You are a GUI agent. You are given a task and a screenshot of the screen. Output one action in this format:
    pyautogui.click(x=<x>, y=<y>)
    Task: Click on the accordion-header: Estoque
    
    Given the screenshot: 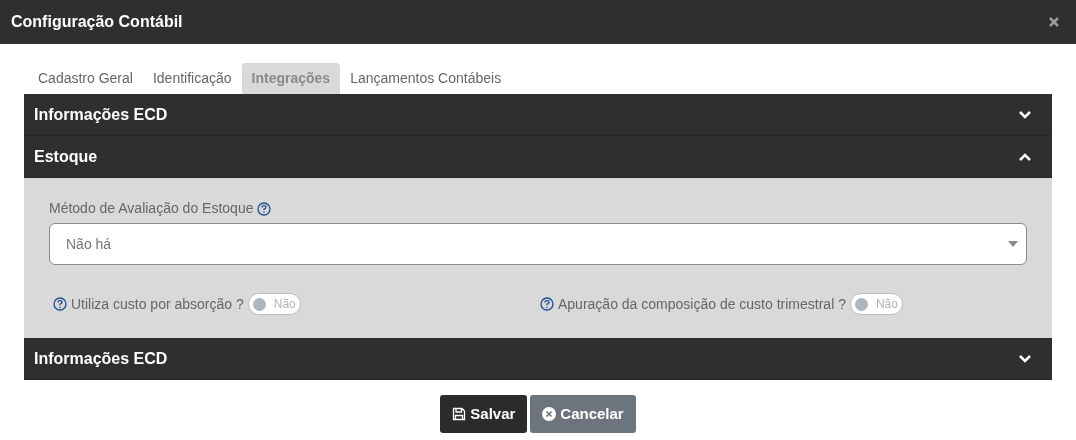 What is the action you would take?
    pyautogui.click(x=538, y=157)
    